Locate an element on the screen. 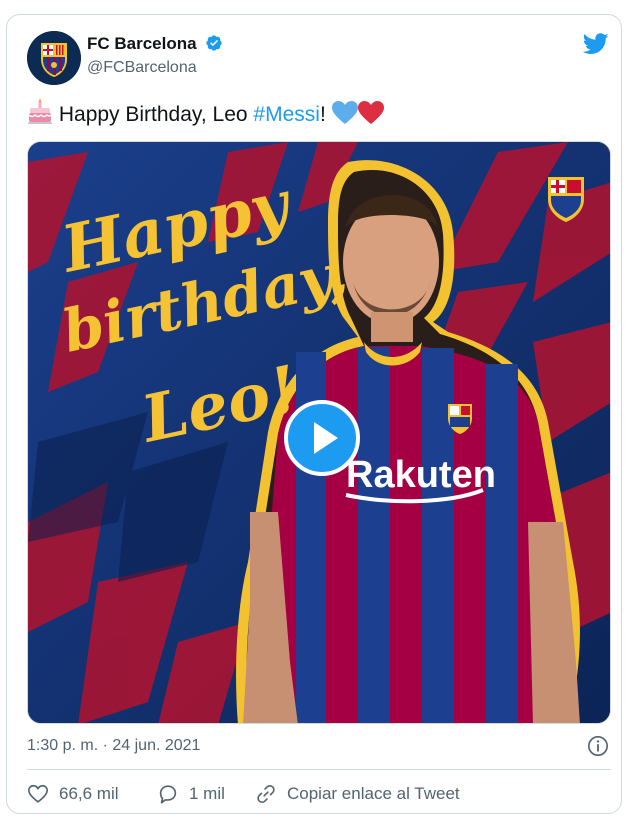 Image resolution: width=630 pixels, height=821 pixels. play-button is located at coordinates (322, 438).